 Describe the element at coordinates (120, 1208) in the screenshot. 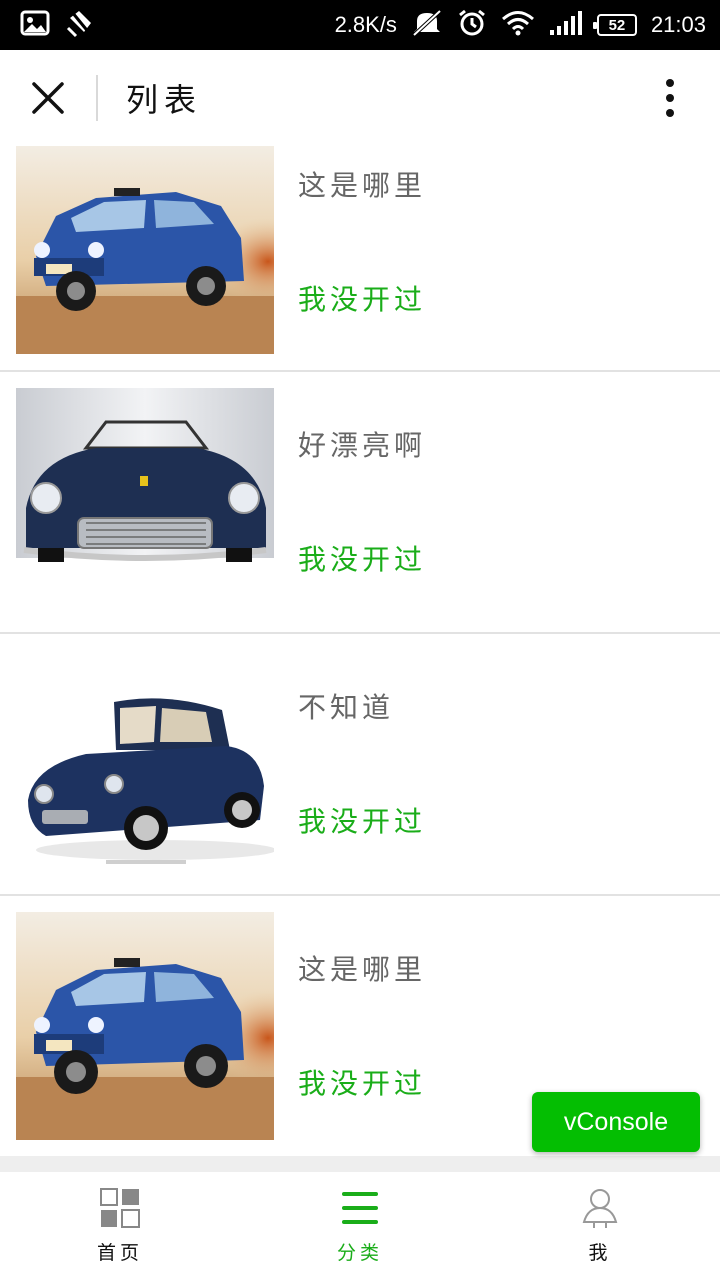

I see `grid-icon` at that location.